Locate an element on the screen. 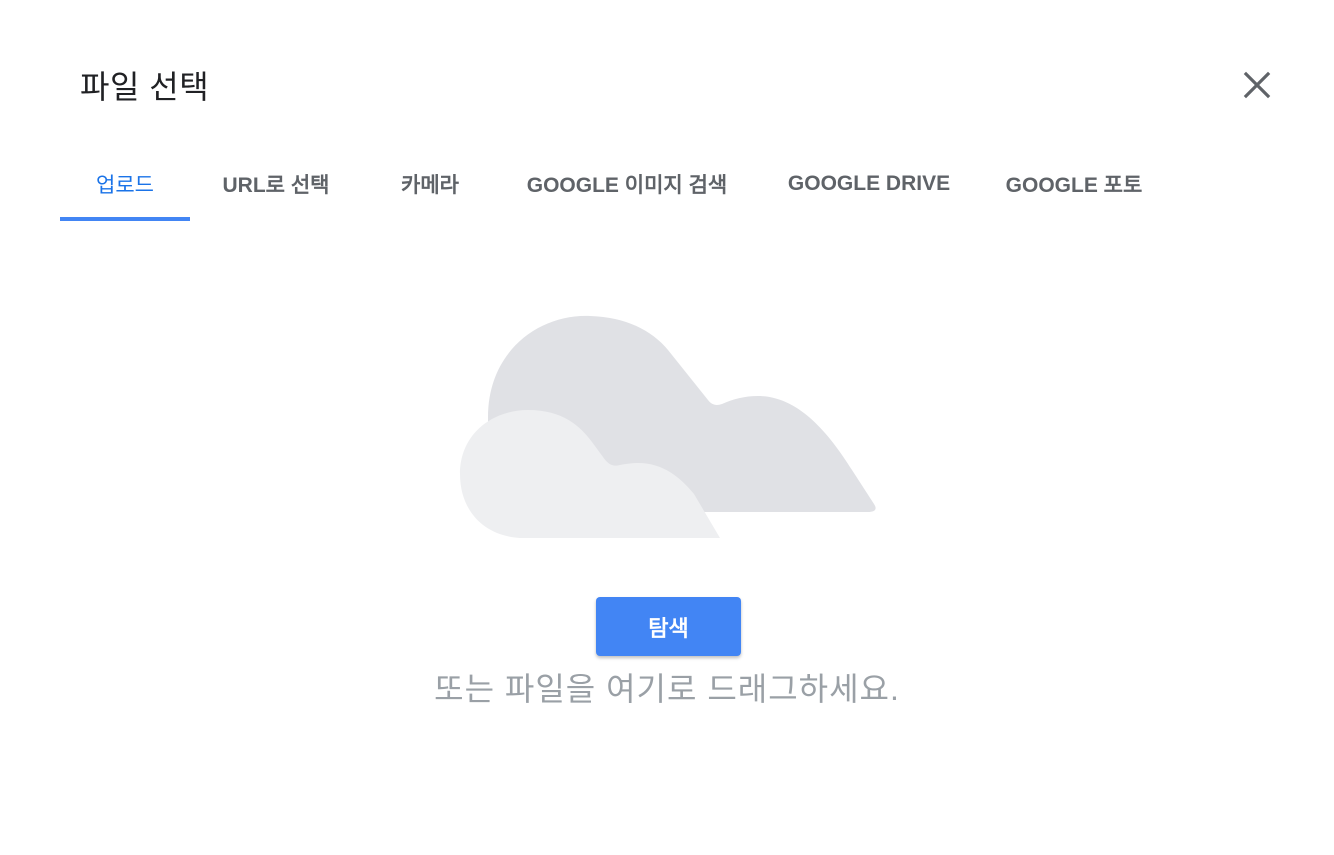  tab-label: URL로 선택 is located at coordinates (276, 185).